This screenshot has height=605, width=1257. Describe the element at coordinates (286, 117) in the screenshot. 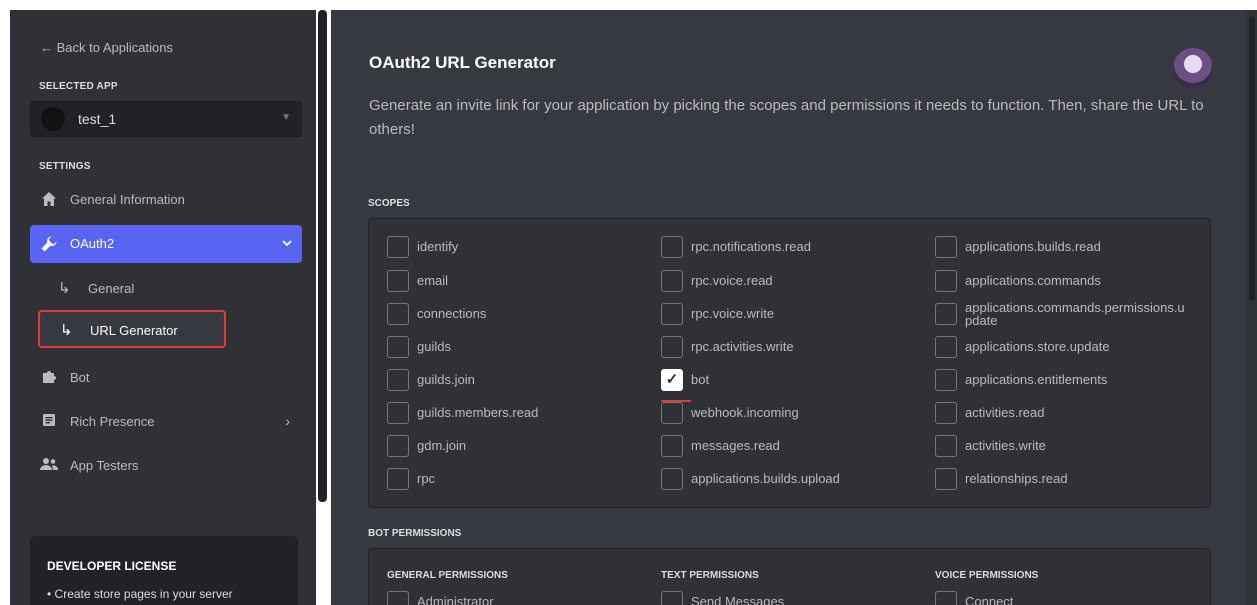

I see `chevron-down-icon: ▼` at that location.